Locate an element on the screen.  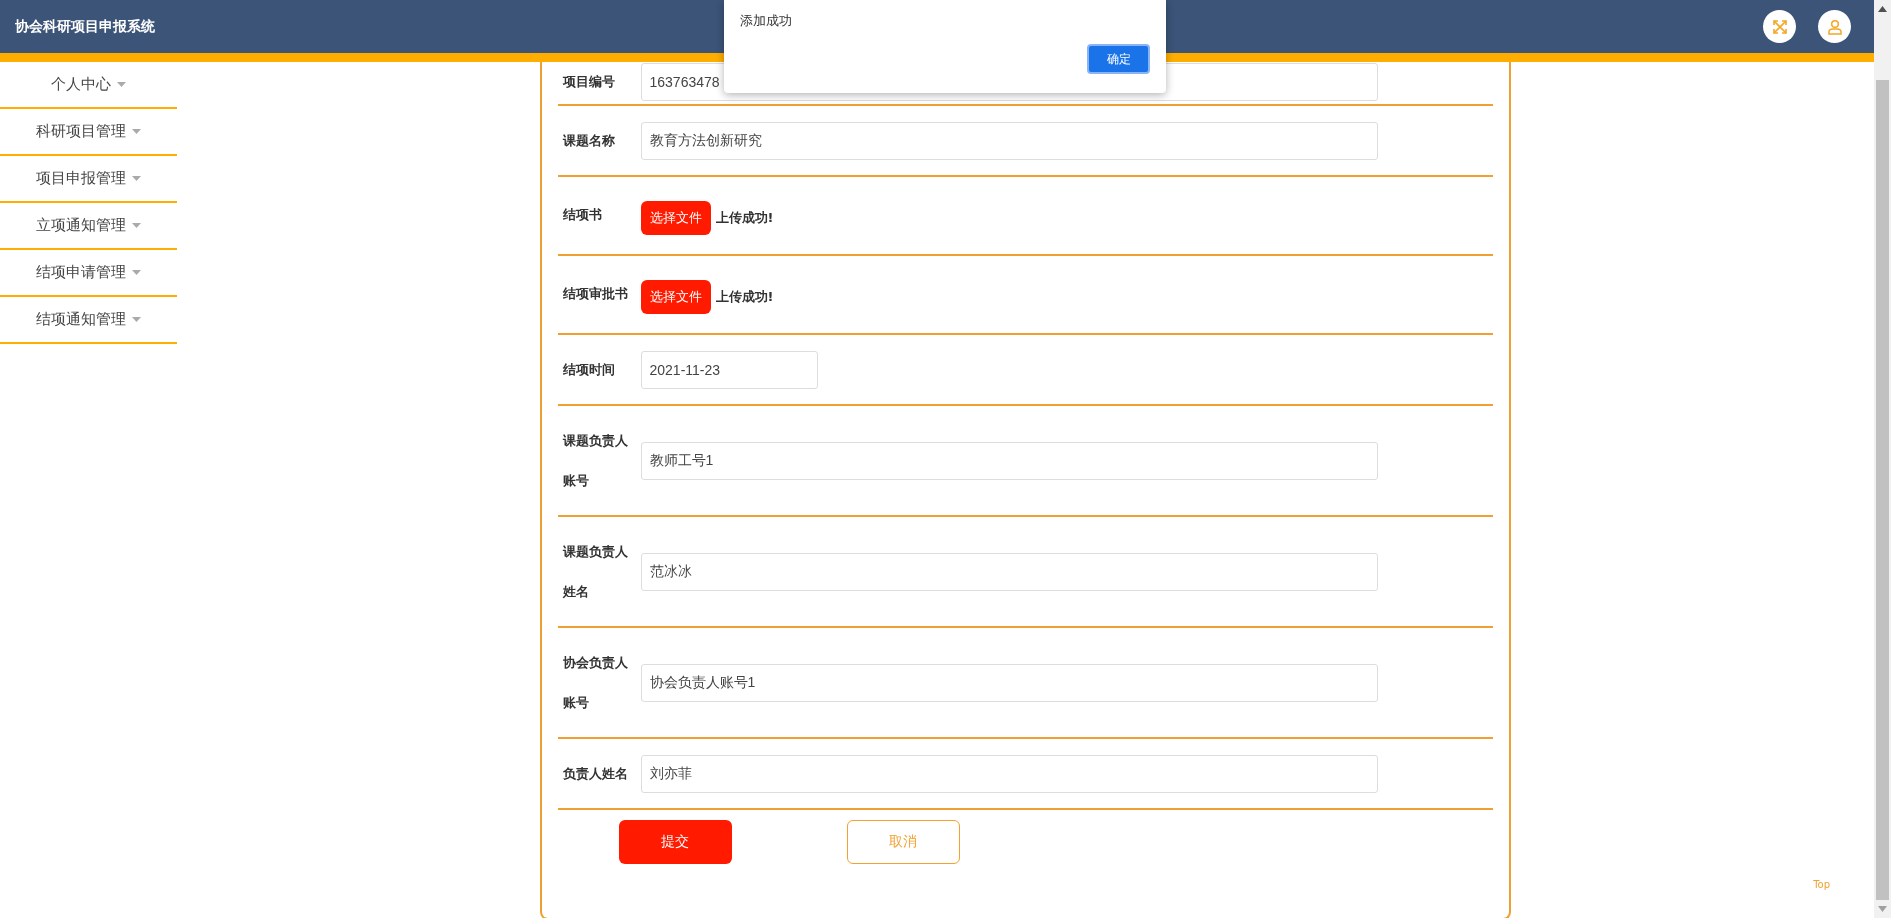
sidebar-menu-item: 个人中心 is located at coordinates (88, 85).